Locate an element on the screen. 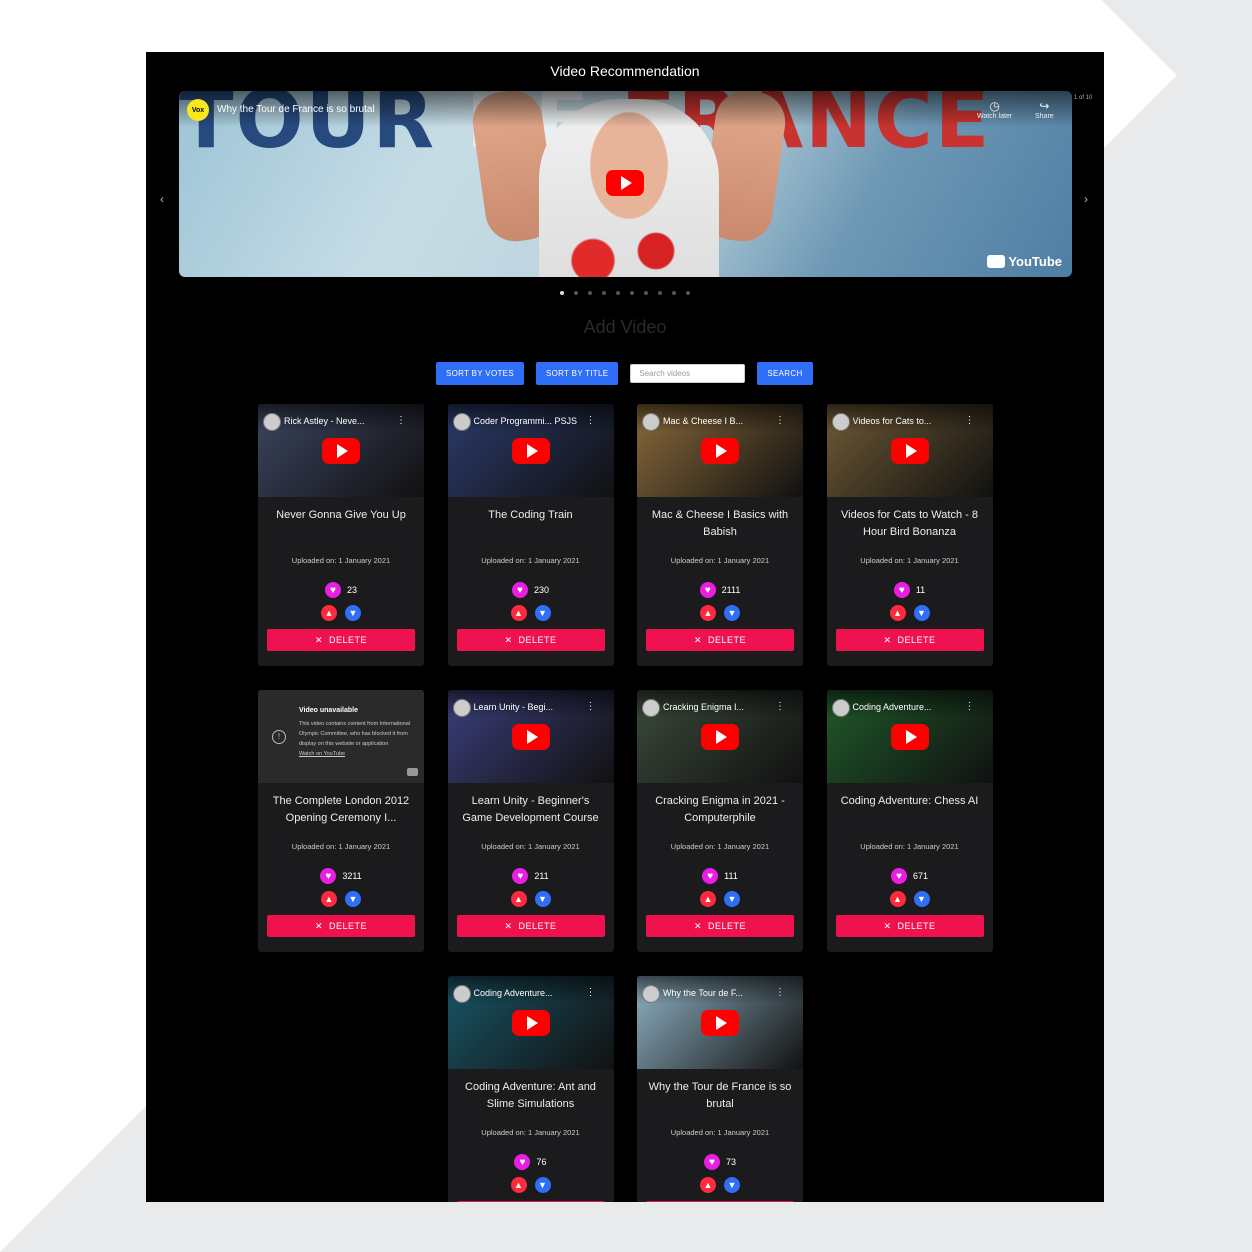 The height and width of the screenshot is (1252, 1252). channel-avatar: Vox is located at coordinates (198, 110).